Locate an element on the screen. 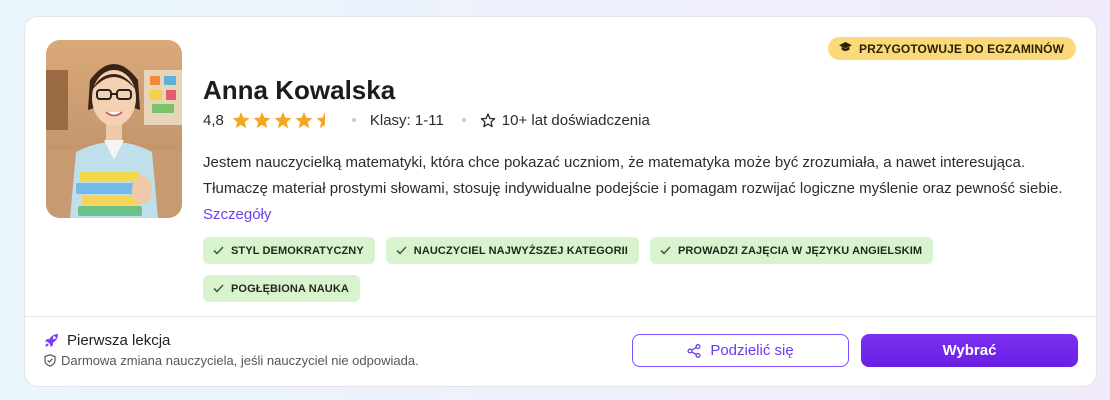 The height and width of the screenshot is (400, 1110). tag-english-lessons: PROWADZI ZAJĘCIA W JĘZYKU ANGIELSKIM is located at coordinates (791, 250).